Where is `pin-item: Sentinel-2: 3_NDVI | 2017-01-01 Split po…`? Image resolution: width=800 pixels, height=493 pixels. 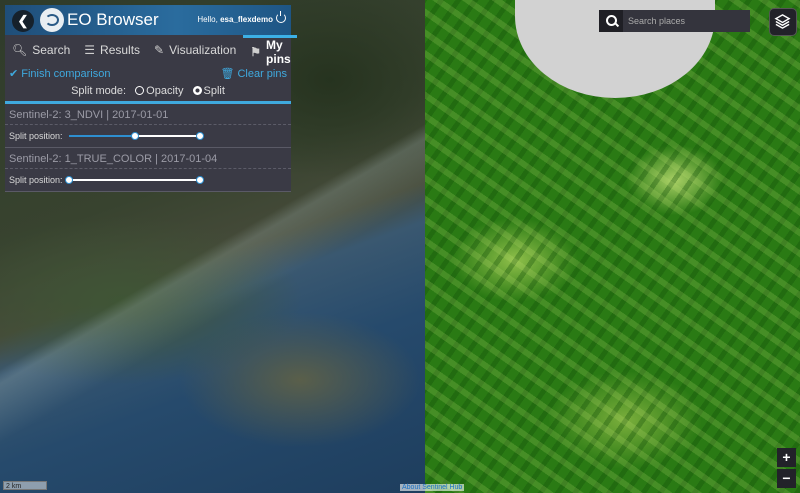 pin-item: Sentinel-2: 3_NDVI | 2017-01-01 Split po… is located at coordinates (148, 126).